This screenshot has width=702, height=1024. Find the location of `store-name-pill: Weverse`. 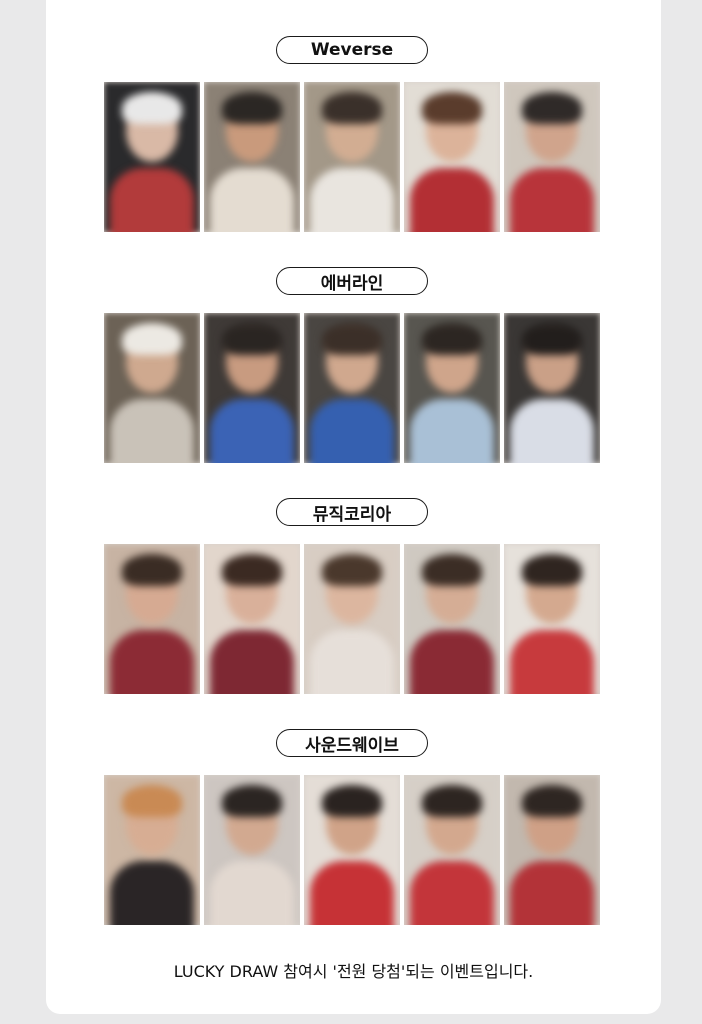

store-name-pill: Weverse is located at coordinates (352, 50).